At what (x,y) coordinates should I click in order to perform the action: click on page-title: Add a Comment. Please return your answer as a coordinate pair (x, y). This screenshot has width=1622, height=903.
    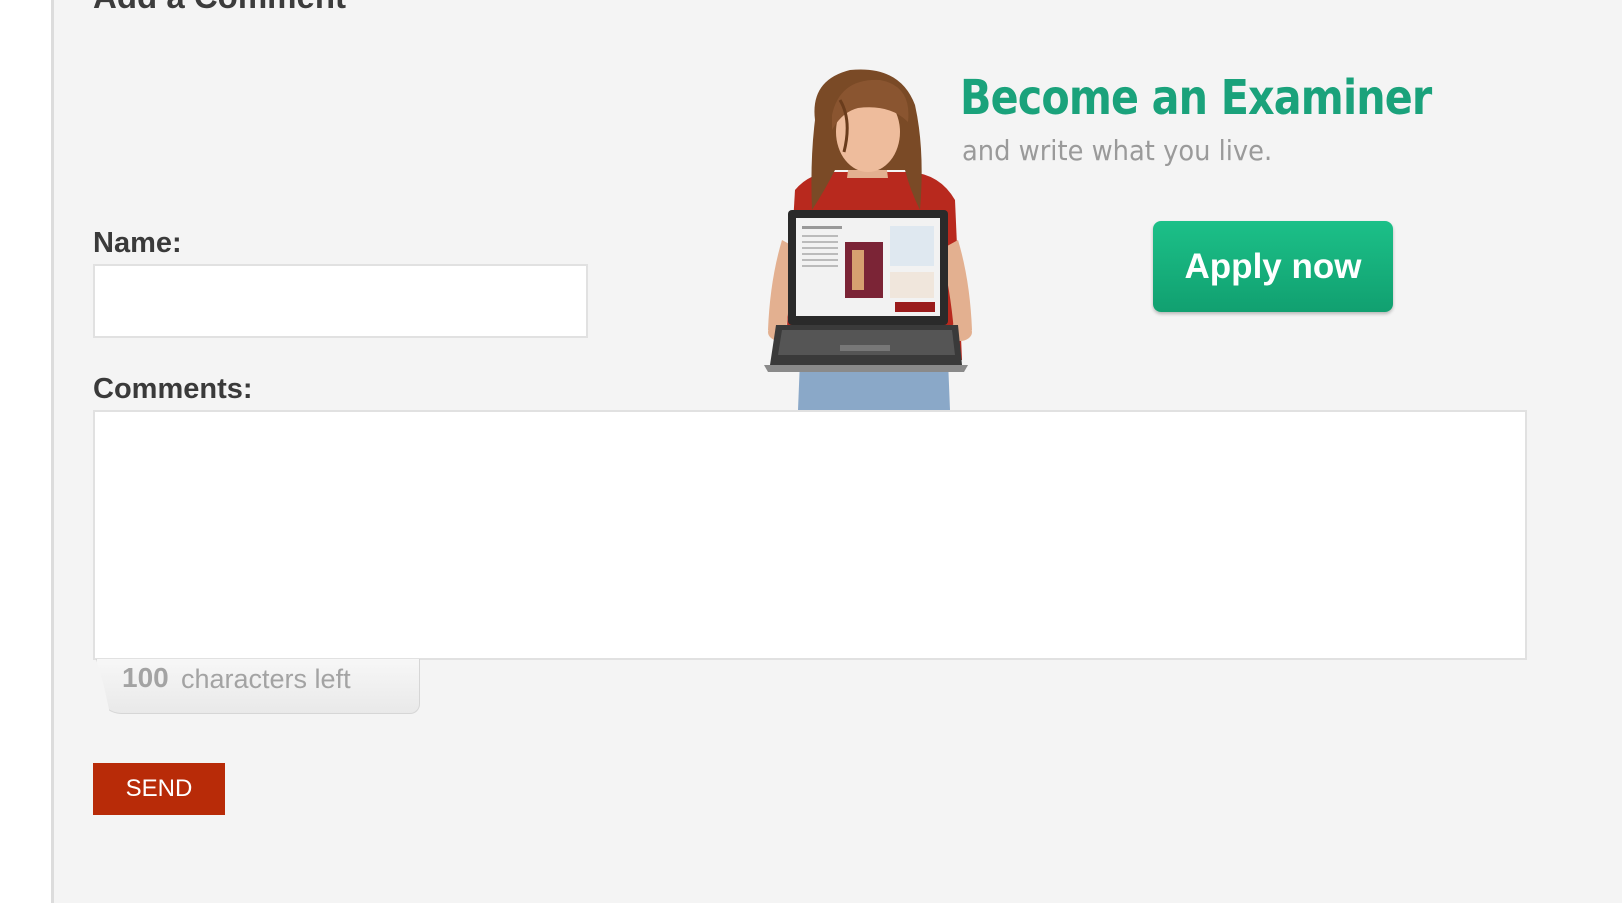
    Looking at the image, I should click on (219, 8).